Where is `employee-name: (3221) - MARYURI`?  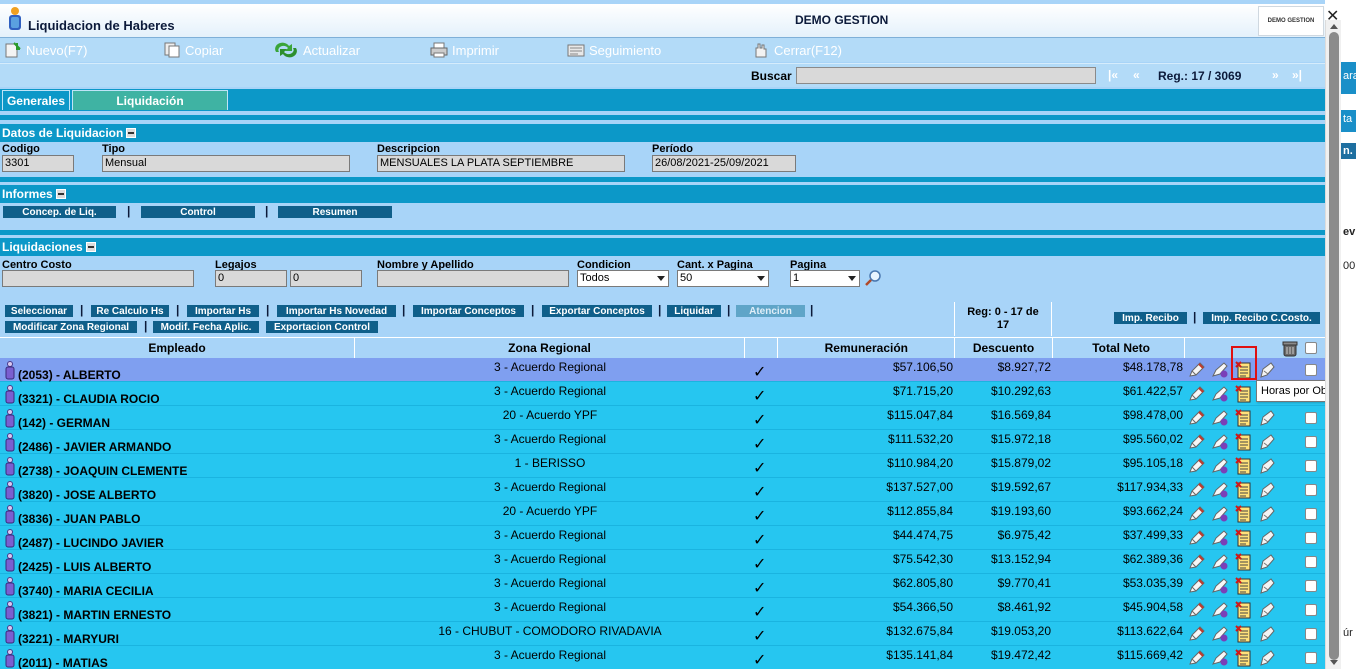 employee-name: (3221) - MARYURI is located at coordinates (68, 639).